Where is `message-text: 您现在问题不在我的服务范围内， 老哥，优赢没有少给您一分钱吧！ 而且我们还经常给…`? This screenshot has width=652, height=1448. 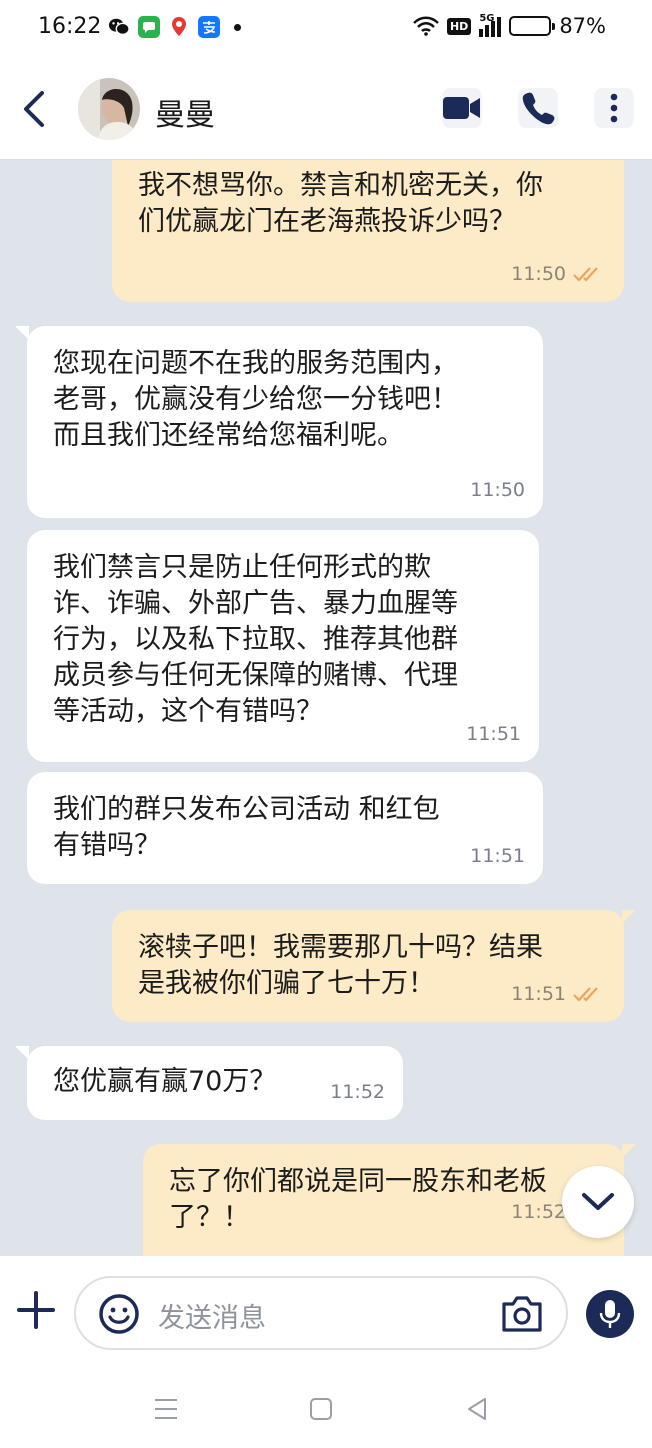 message-text: 您现在问题不在我的服务范围内， 老哥，优赢没有少给您一分钱吧！ 而且我们还经常给… is located at coordinates (255, 399).